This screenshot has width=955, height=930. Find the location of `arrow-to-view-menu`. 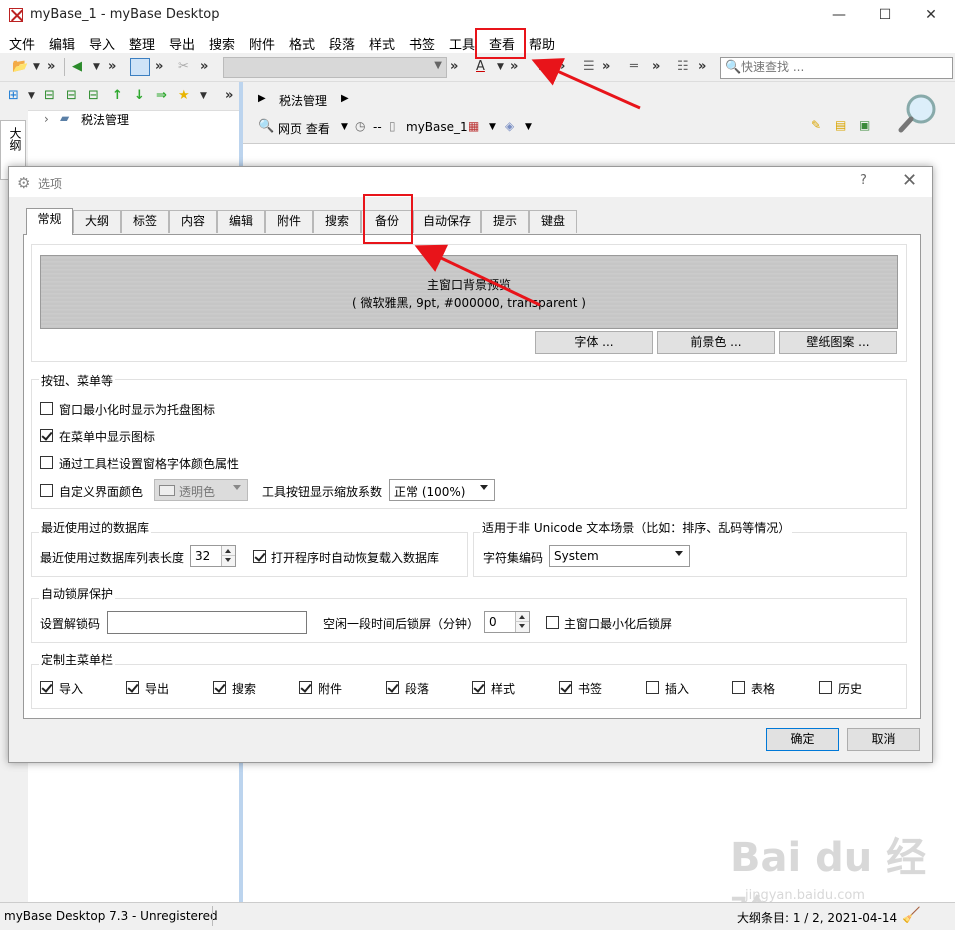

arrow-to-view-menu is located at coordinates (586, 84).